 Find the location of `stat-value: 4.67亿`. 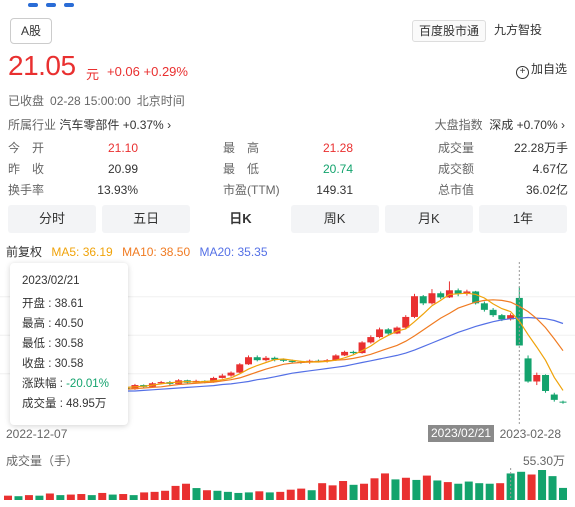

stat-value: 4.67亿 is located at coordinates (550, 169).